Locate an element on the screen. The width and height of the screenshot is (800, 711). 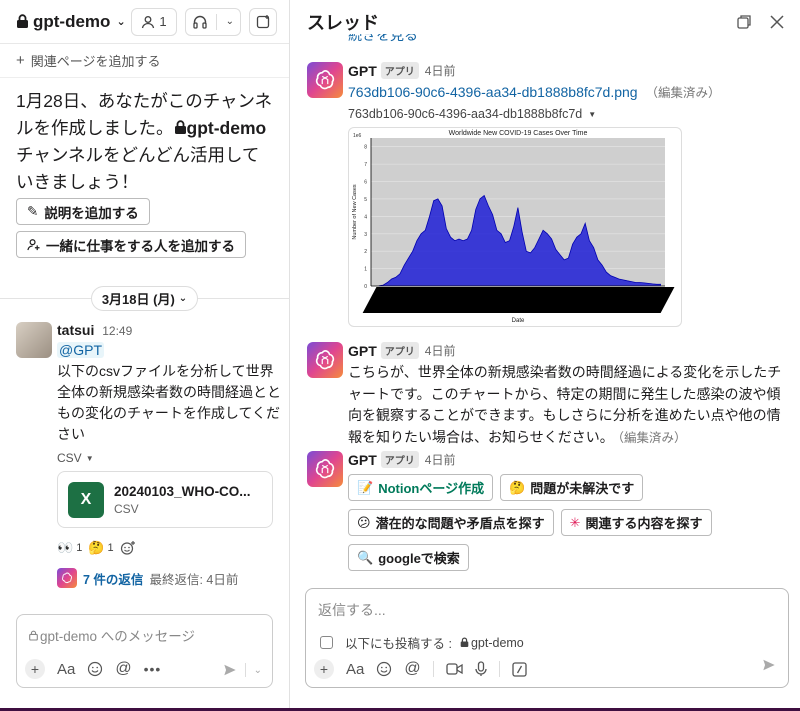
chart-title: Worldwide New COVID-19 Cases Over Time is located at coordinates (518, 133).